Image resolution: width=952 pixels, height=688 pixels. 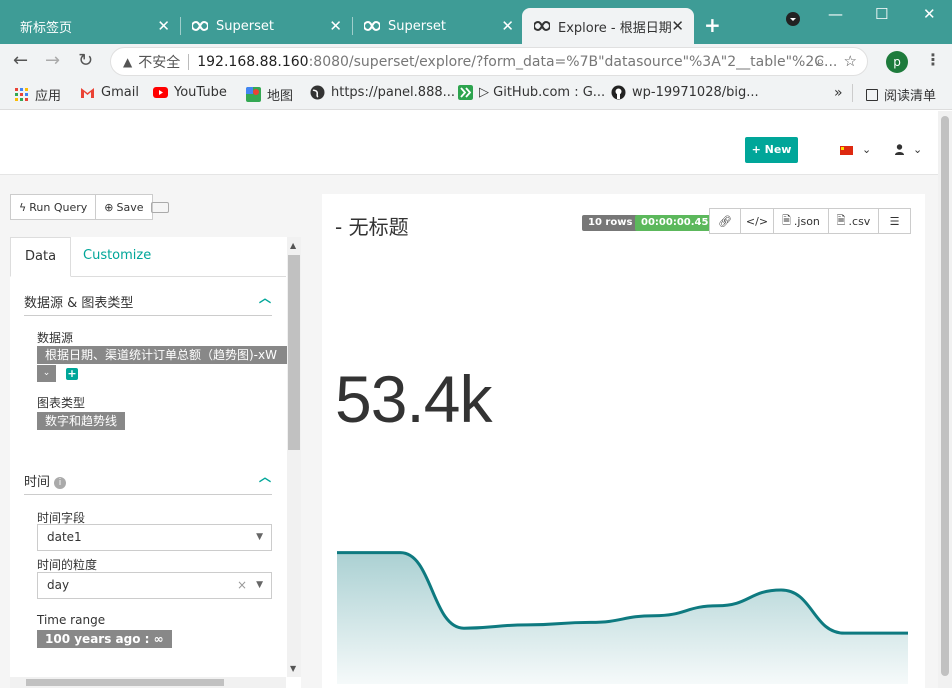 I want to click on datasource-value: 根据日期、渠道统计订单总额（趋势图)-xW, so click(x=162, y=355).